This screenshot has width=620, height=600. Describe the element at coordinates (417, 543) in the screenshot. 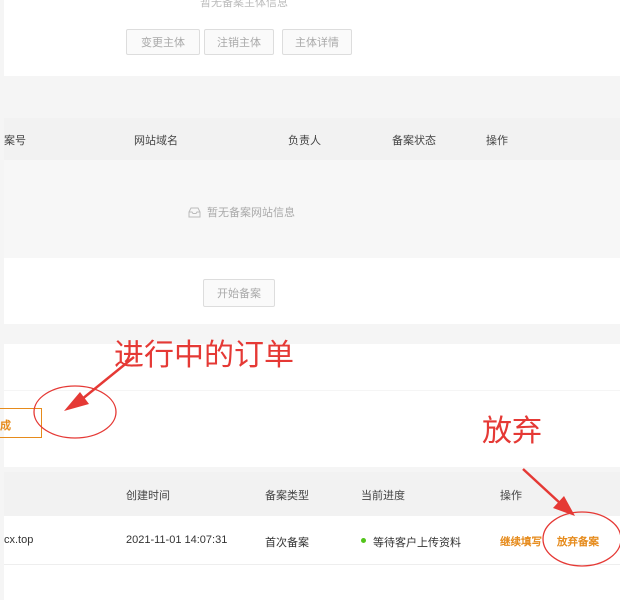

I see `order-progress: 等待客户上传资料` at that location.